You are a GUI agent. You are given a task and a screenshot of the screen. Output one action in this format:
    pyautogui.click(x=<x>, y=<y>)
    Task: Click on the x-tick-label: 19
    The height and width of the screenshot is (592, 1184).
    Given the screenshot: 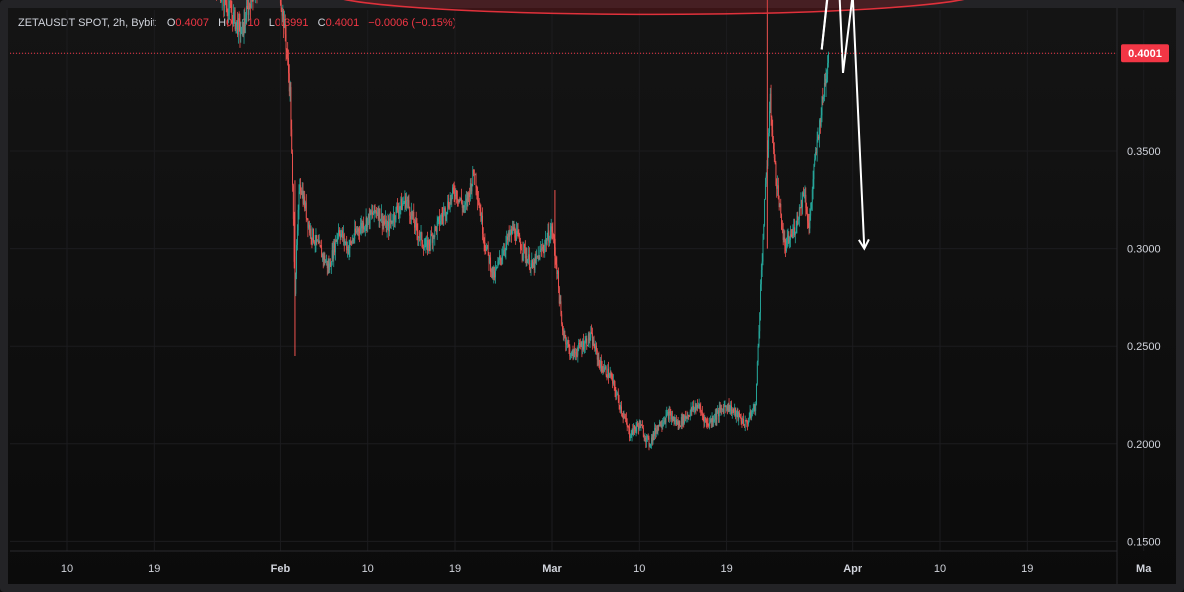 What is the action you would take?
    pyautogui.click(x=1027, y=569)
    